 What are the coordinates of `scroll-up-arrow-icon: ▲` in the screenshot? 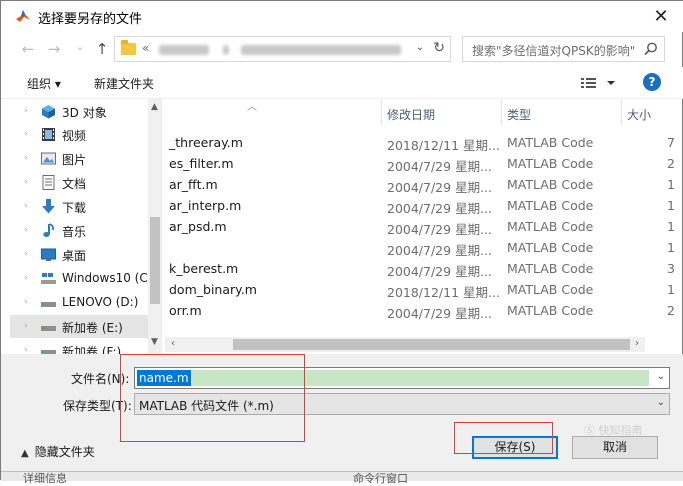 It's located at (154, 107).